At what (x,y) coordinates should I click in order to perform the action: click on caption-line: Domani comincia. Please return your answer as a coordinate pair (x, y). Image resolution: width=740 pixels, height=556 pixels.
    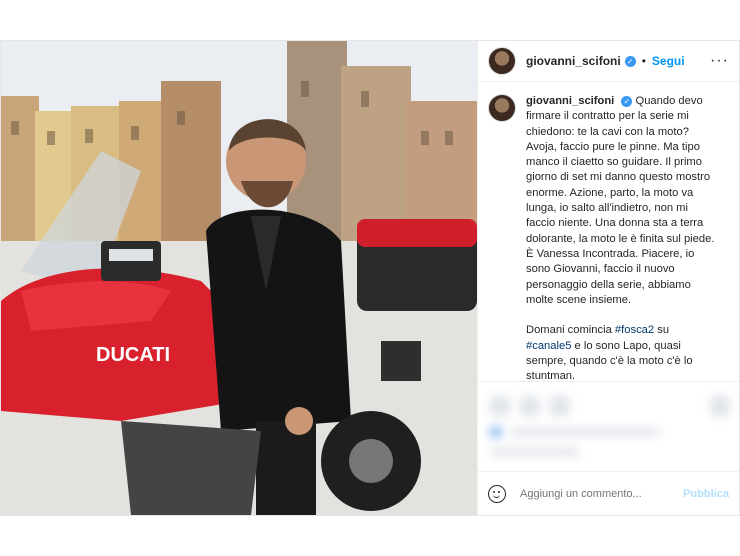
    Looking at the image, I should click on (569, 330).